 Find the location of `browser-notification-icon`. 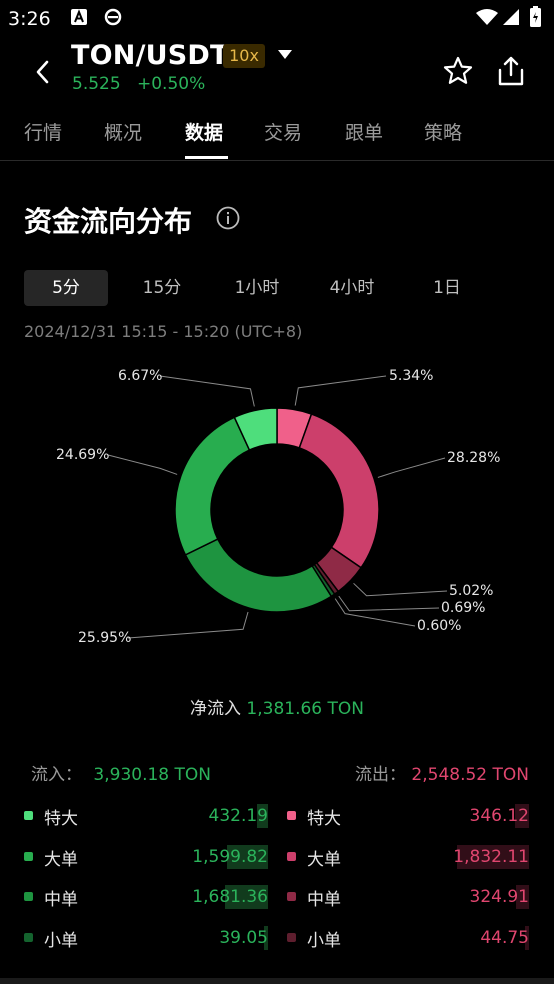

browser-notification-icon is located at coordinates (113, 17).